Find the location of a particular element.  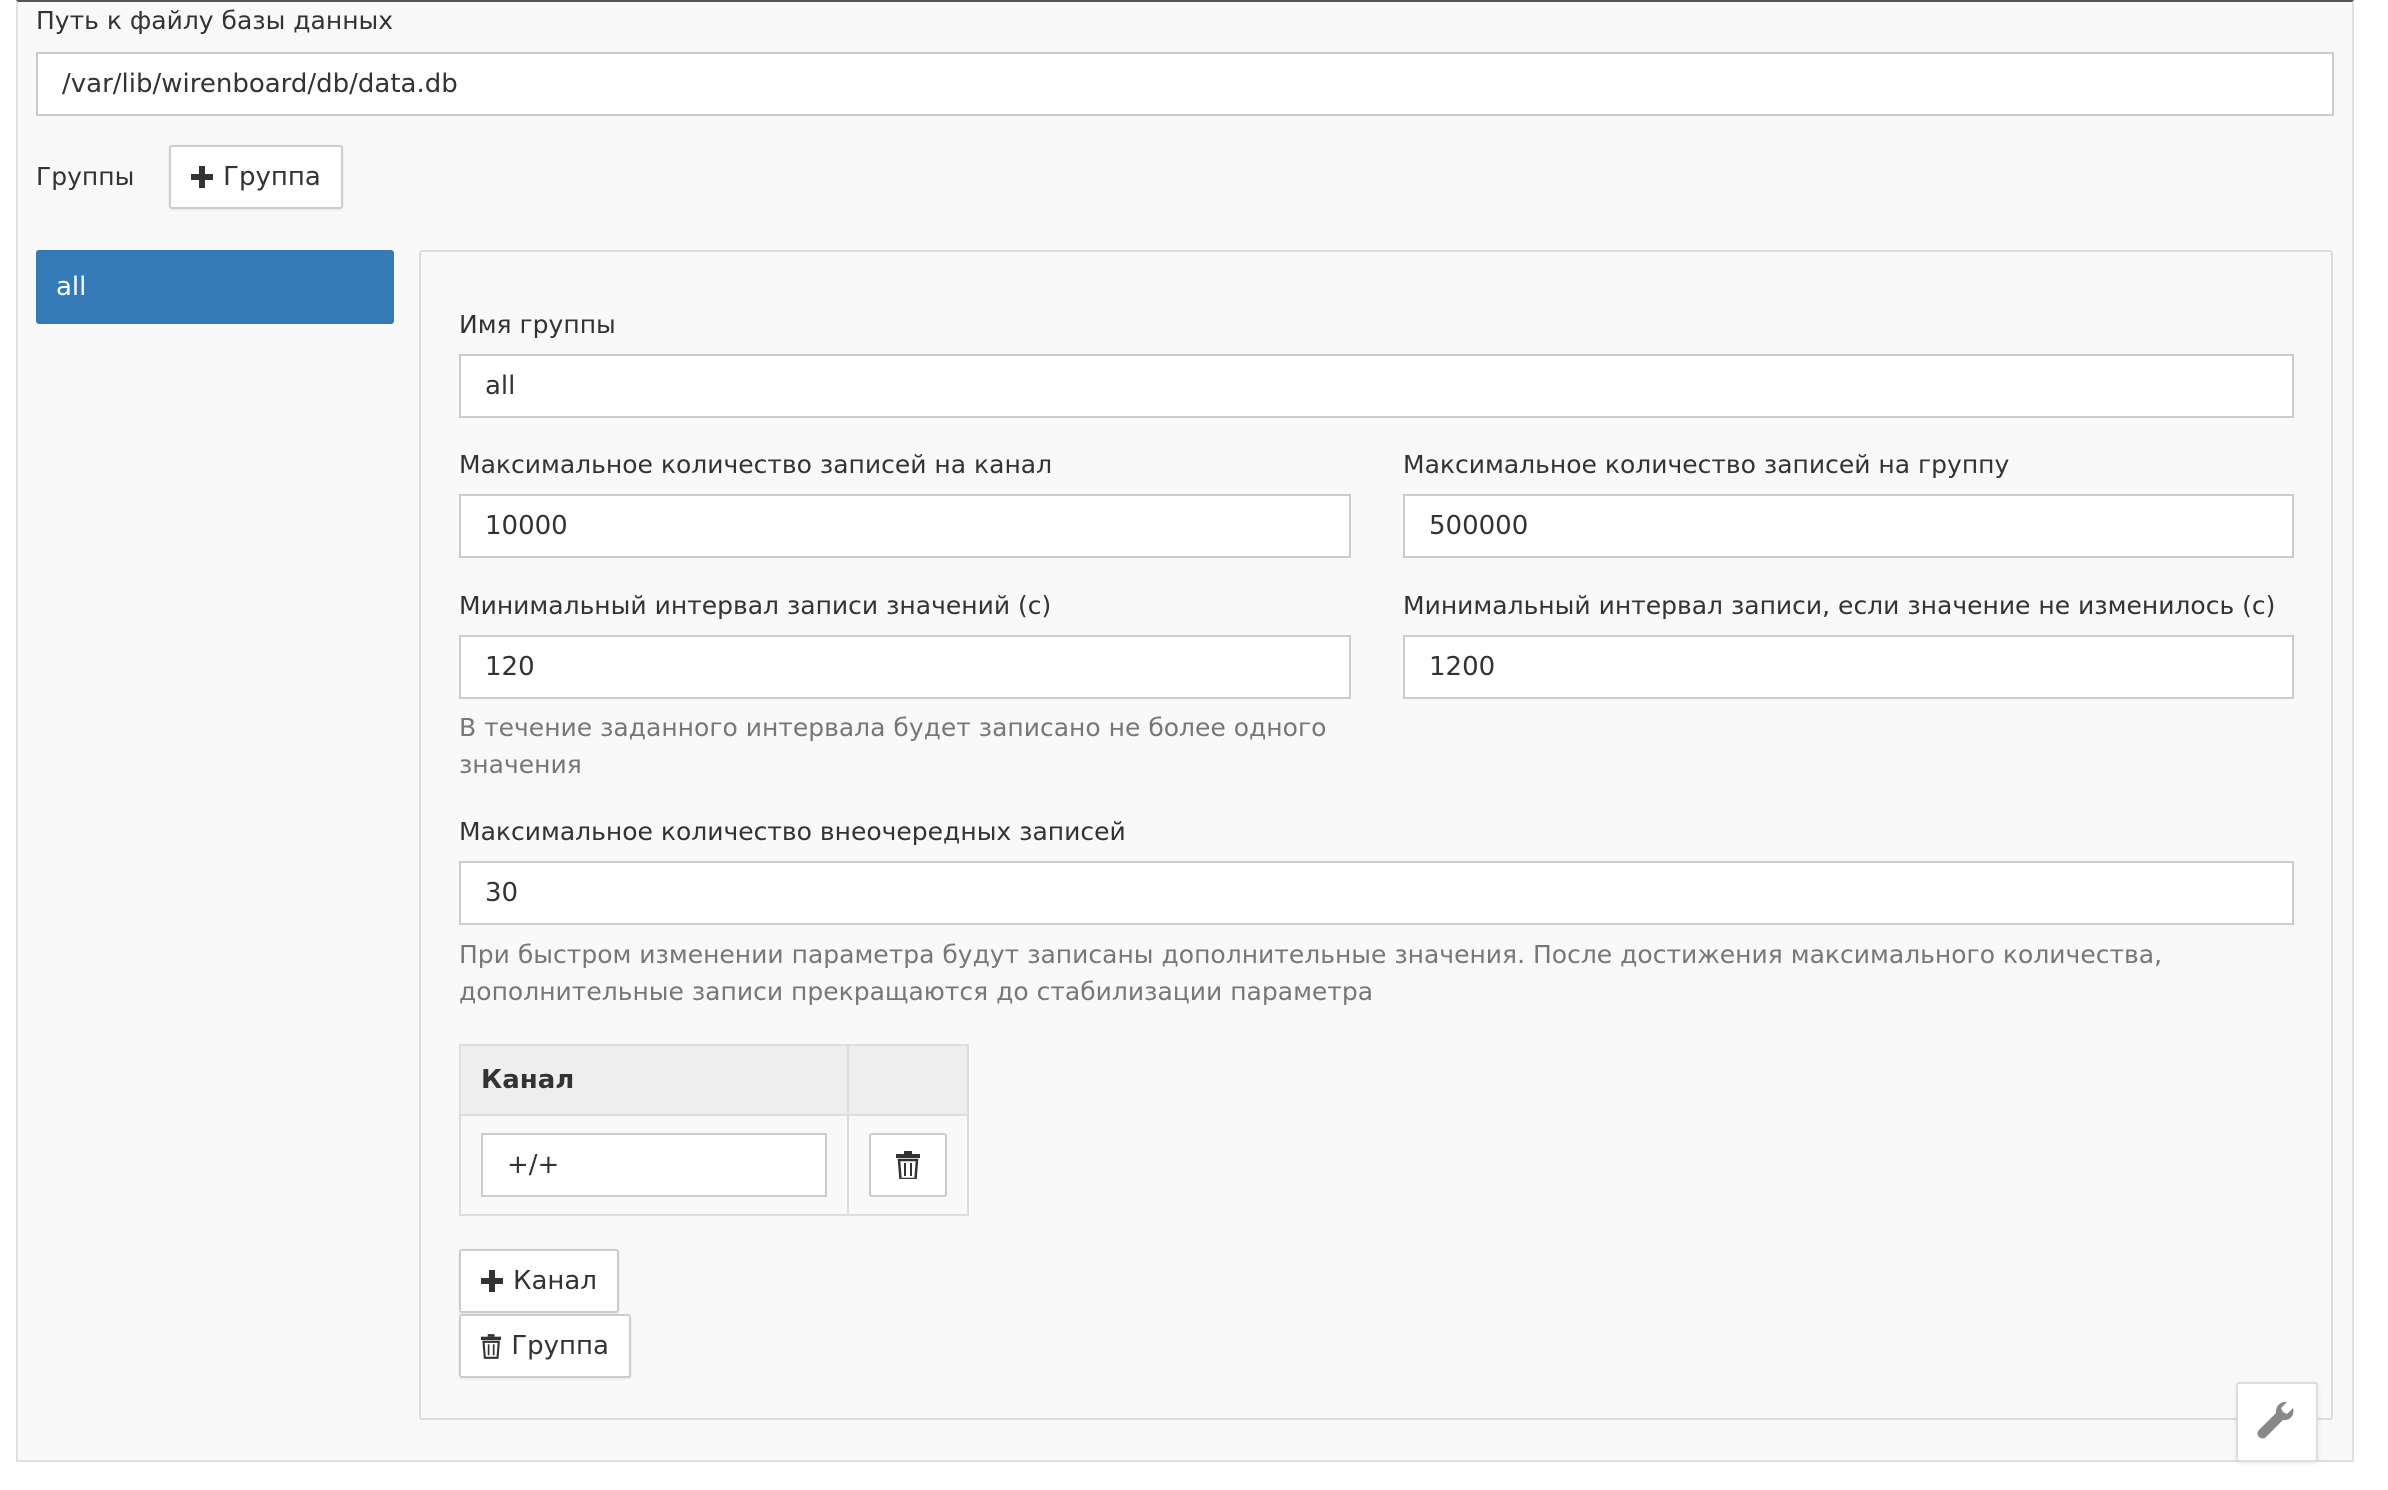

groups-label: Группы is located at coordinates (85, 176).